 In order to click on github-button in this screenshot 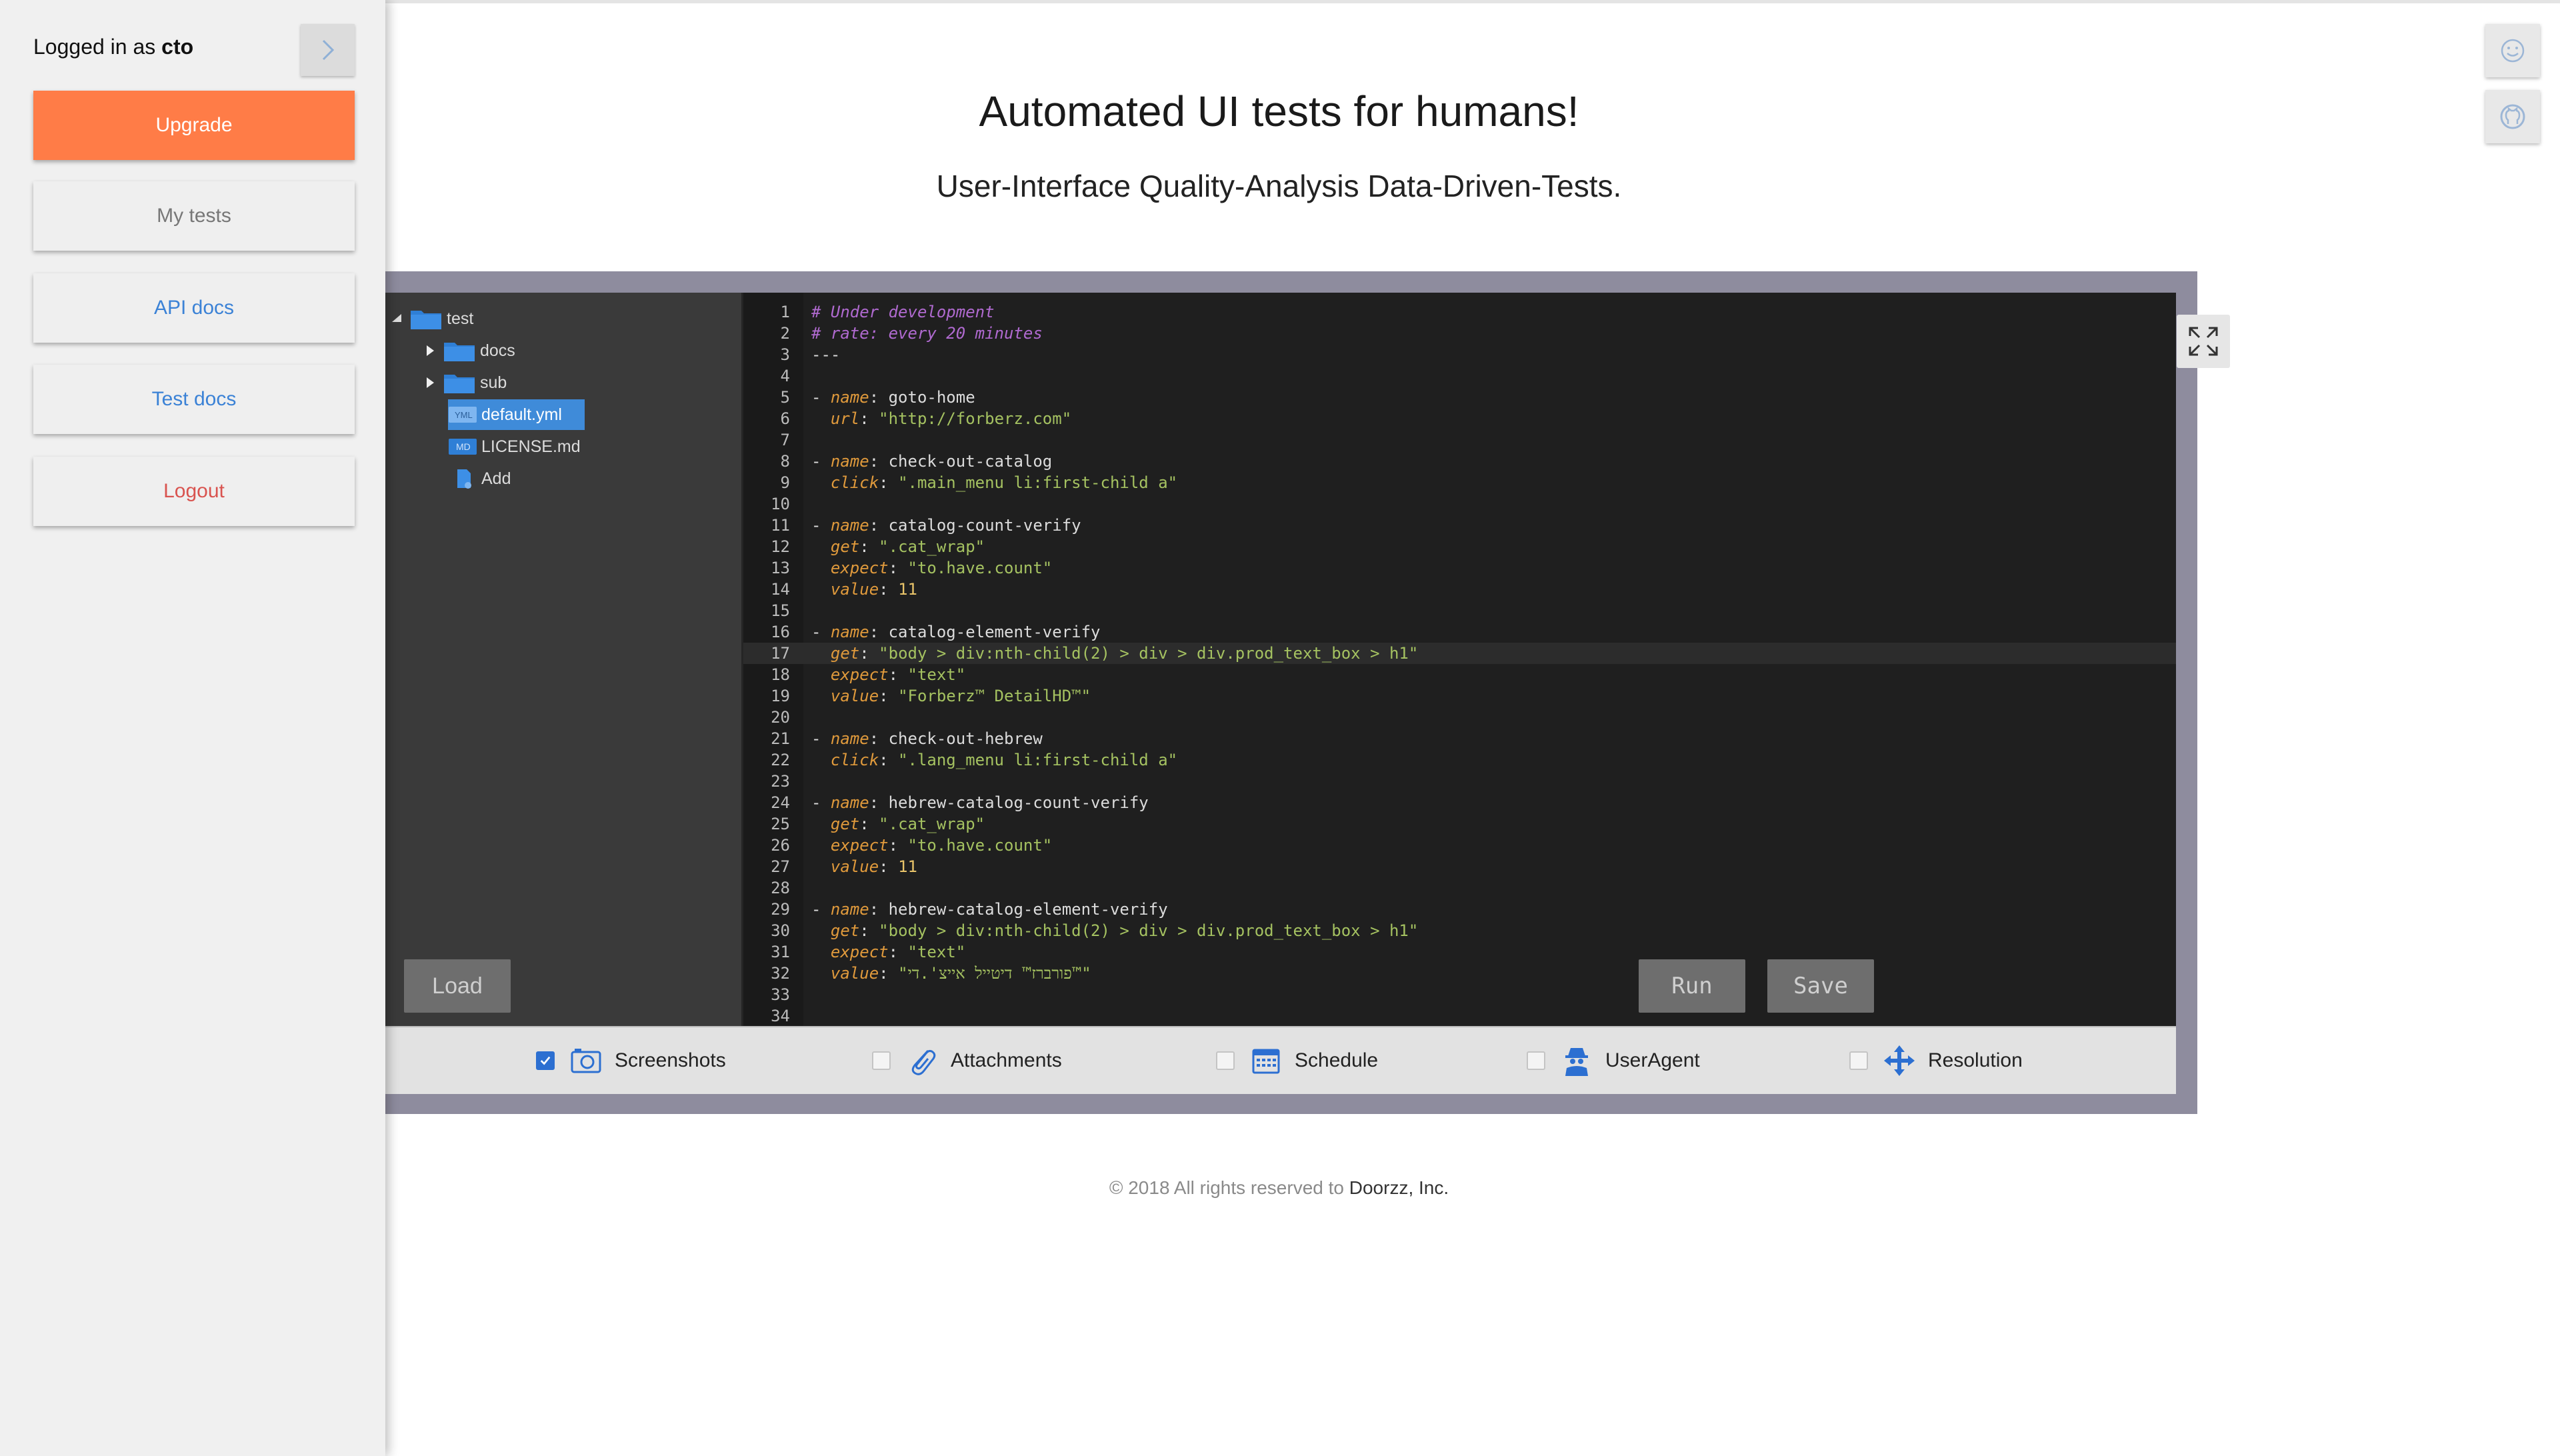, I will do `click(2512, 116)`.